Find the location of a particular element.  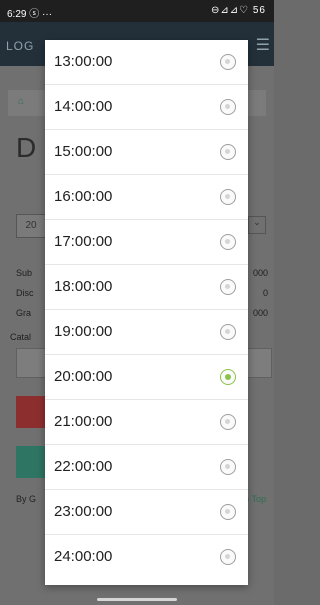

time-option-label: 15:00:00 is located at coordinates (83, 151).